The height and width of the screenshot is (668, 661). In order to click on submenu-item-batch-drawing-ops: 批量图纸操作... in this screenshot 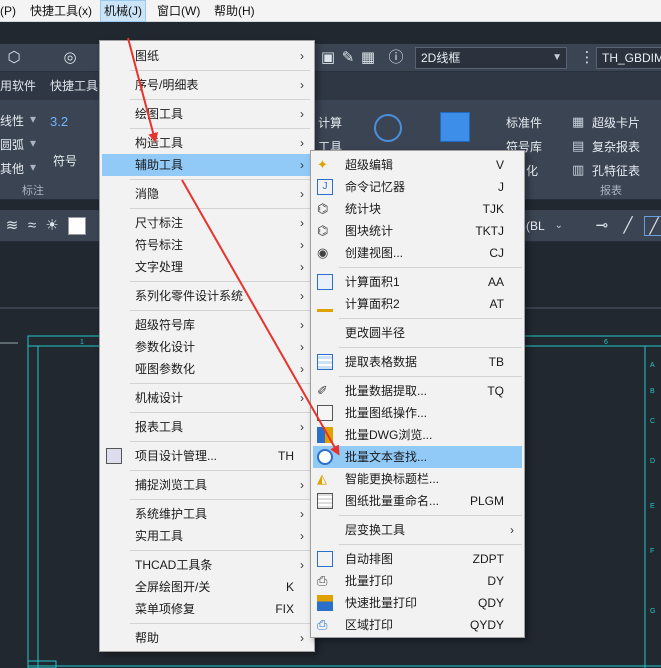, I will do `click(417, 413)`.